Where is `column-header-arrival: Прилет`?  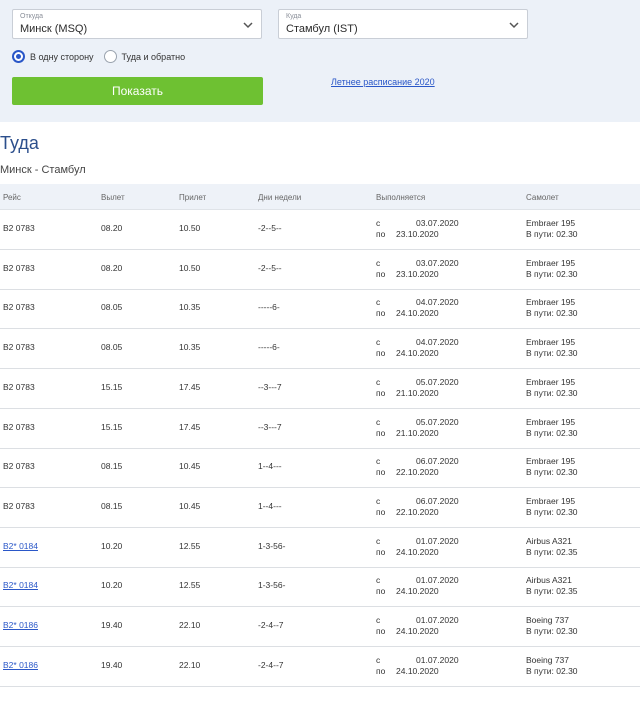
column-header-arrival: Прилет is located at coordinates (193, 197).